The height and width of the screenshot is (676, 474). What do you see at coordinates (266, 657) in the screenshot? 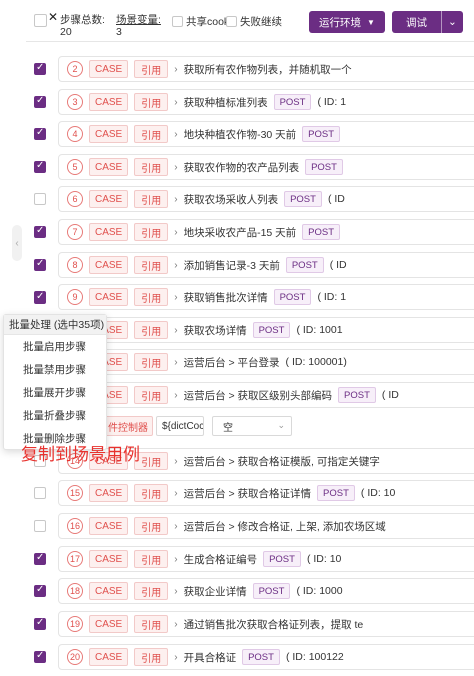
I see `step-card: 20 CASE 引用 › 开具合格证 POST ( ID: 100122` at bounding box center [266, 657].